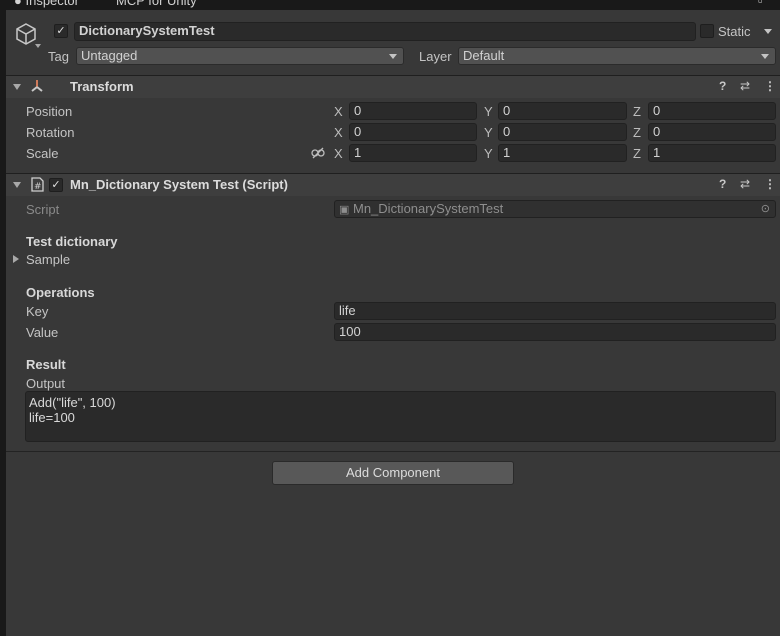 This screenshot has height=636, width=780. What do you see at coordinates (393, 5) in the screenshot?
I see `tab-bar: ● Inspector MCP for Unity ▫` at bounding box center [393, 5].